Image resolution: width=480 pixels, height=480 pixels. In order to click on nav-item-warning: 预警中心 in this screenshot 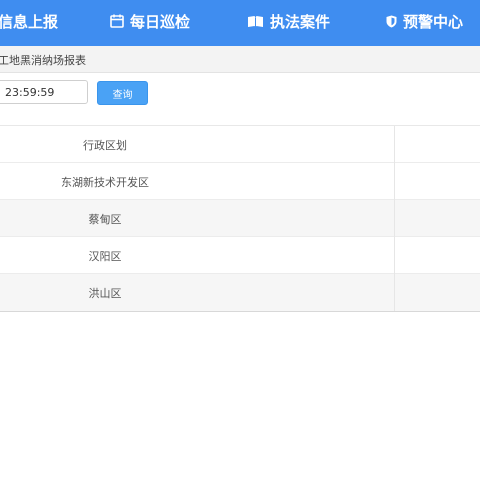, I will do `click(424, 21)`.